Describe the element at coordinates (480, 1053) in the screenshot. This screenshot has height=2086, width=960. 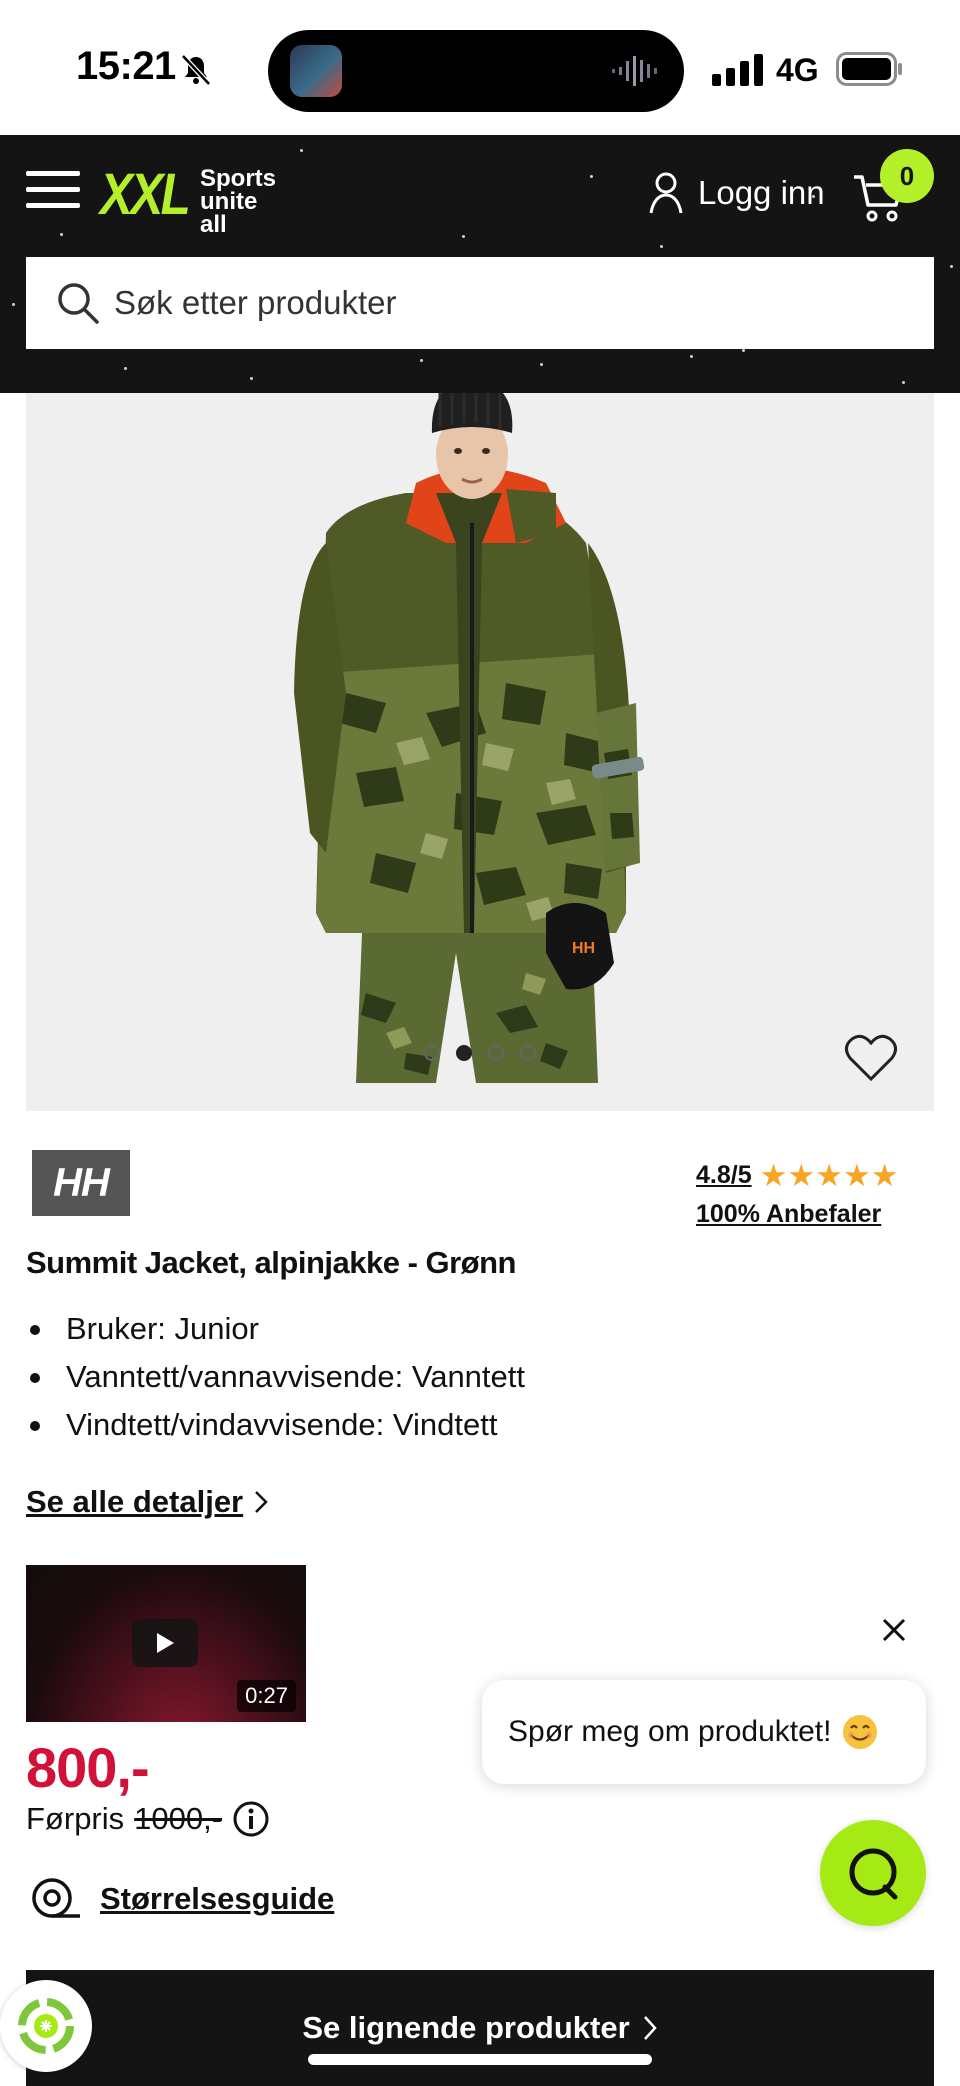
I see `gallery-pagination` at that location.